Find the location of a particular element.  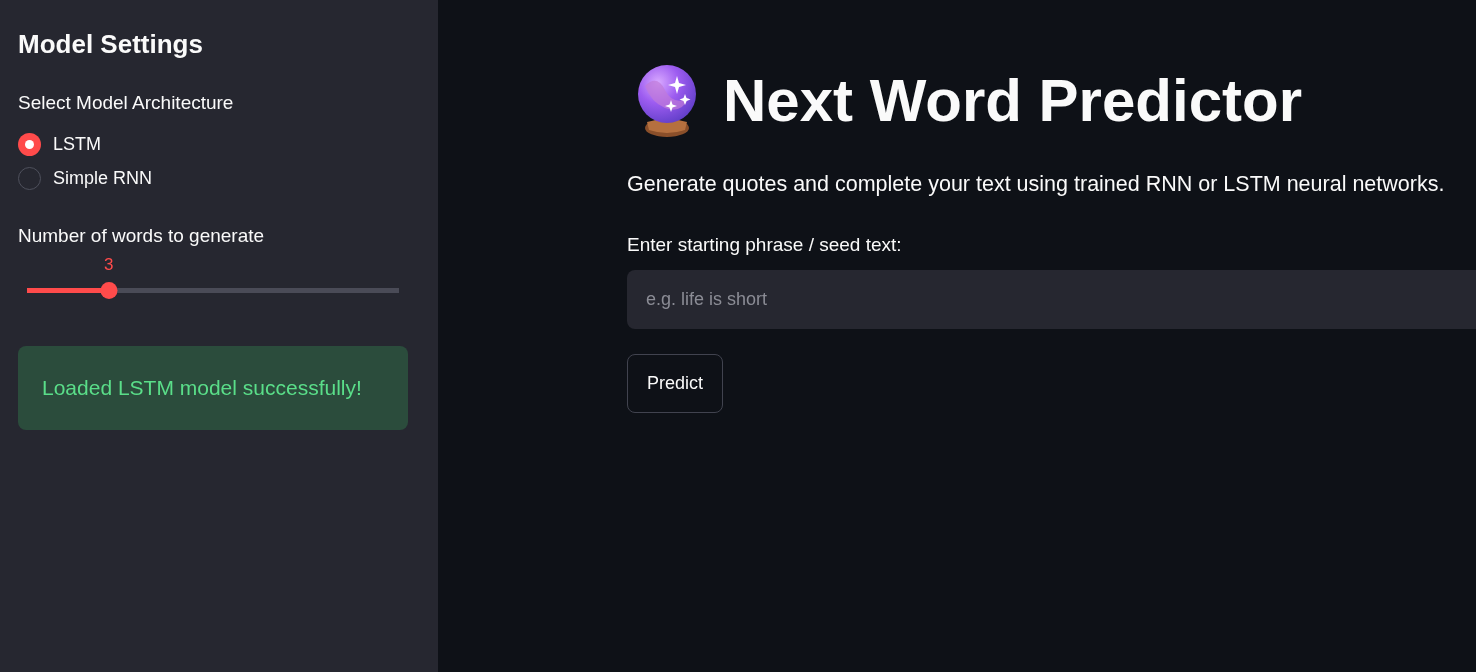

radio-option: Simple RNN is located at coordinates (85, 178).